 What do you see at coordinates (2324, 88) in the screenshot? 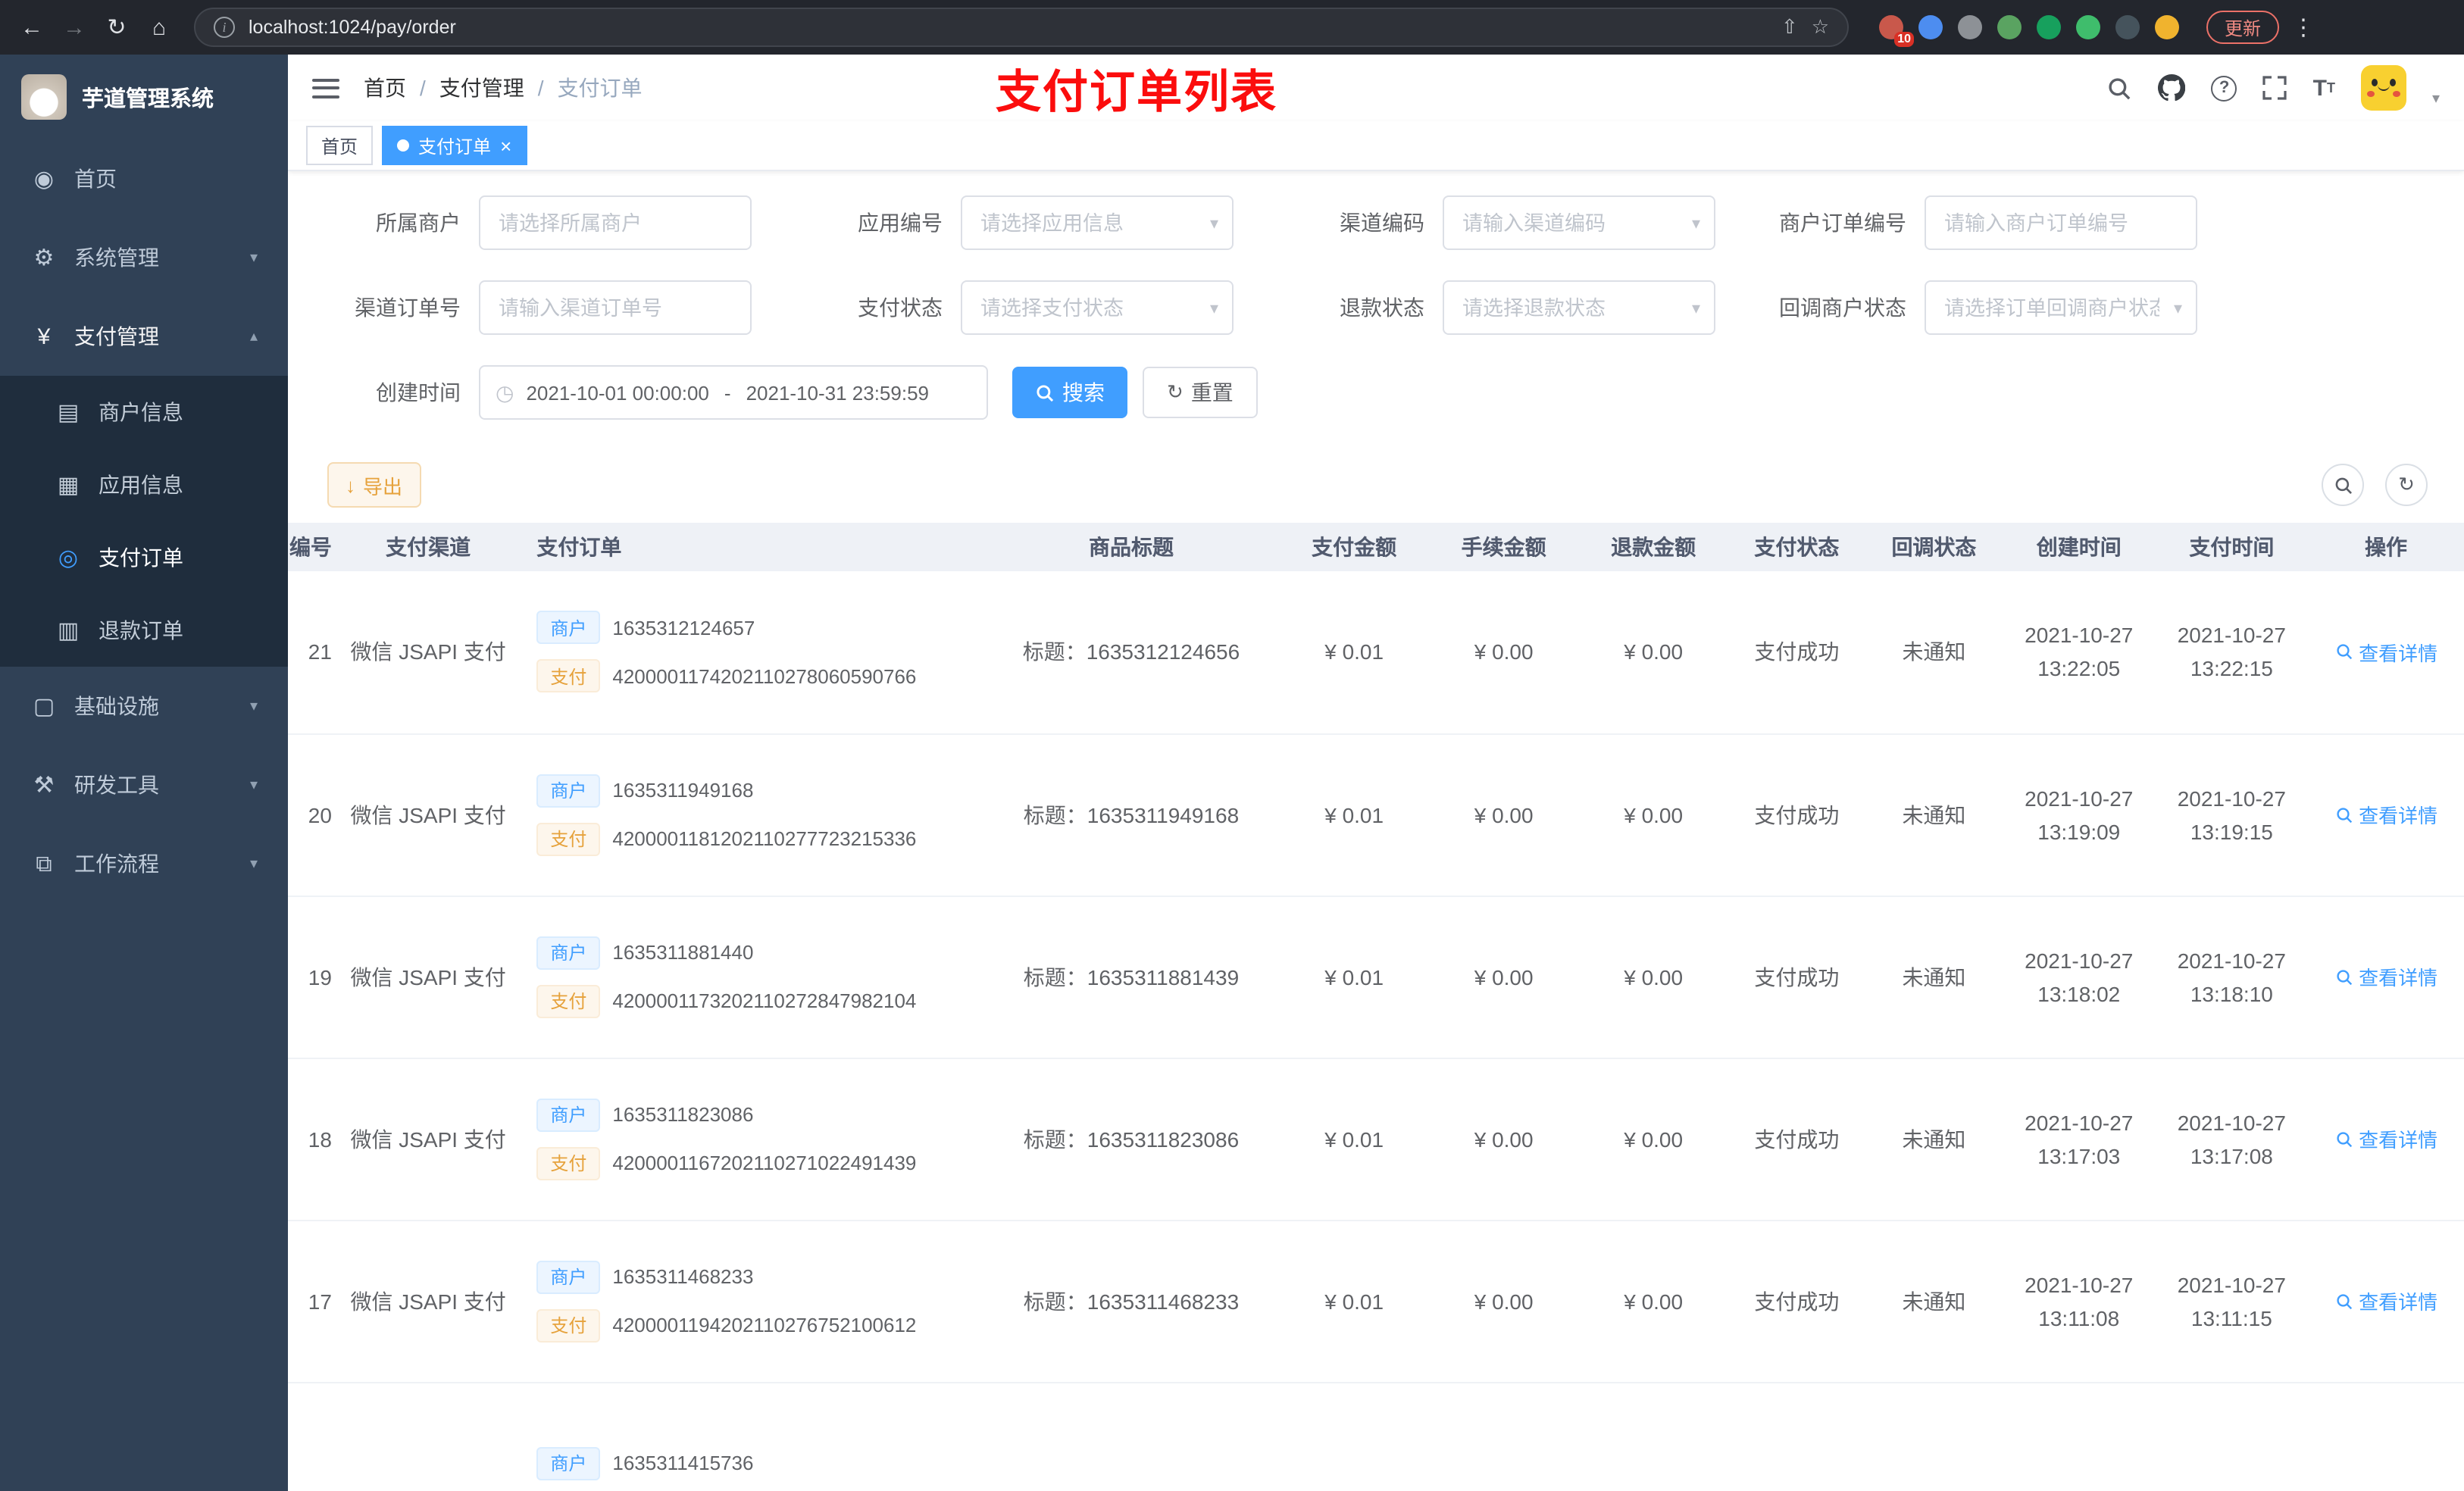
I see `font-size-icon: TT` at bounding box center [2324, 88].